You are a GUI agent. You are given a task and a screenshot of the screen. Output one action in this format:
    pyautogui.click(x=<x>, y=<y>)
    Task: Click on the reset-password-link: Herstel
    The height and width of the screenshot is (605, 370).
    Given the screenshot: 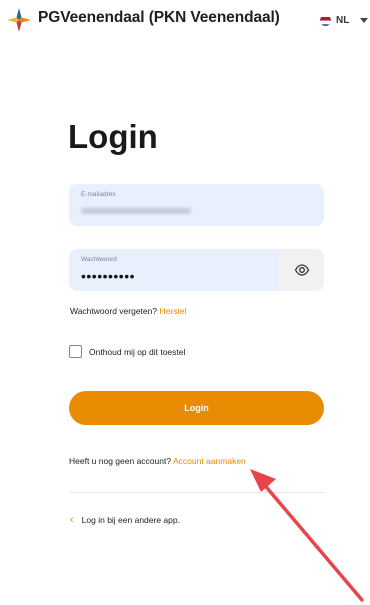 What is the action you would take?
    pyautogui.click(x=172, y=311)
    